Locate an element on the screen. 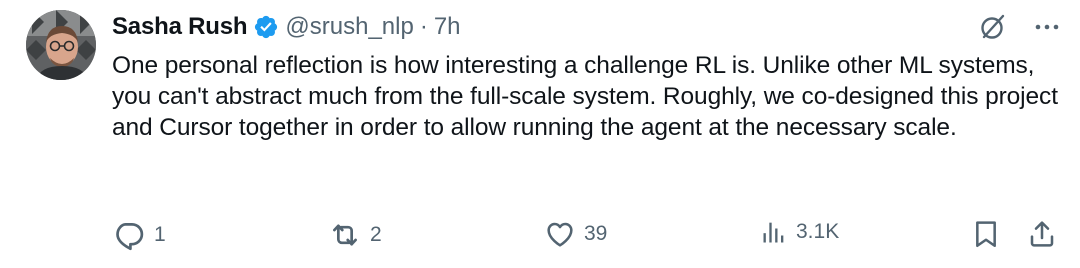 The image size is (1080, 268). more-icon is located at coordinates (1047, 27).